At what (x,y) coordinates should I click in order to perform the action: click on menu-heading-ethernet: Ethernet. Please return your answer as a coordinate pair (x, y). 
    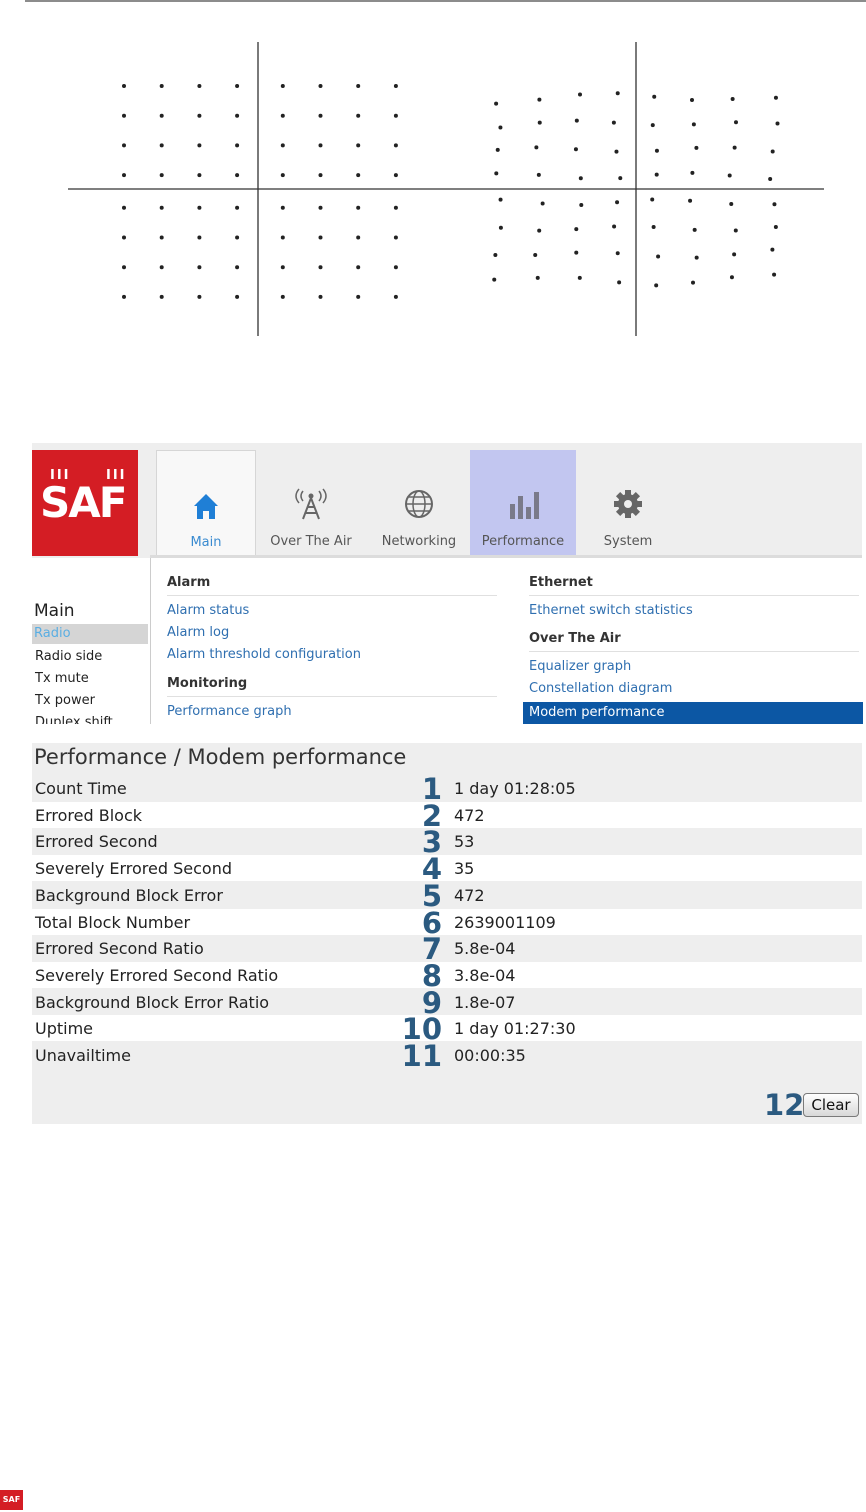
    Looking at the image, I should click on (561, 582).